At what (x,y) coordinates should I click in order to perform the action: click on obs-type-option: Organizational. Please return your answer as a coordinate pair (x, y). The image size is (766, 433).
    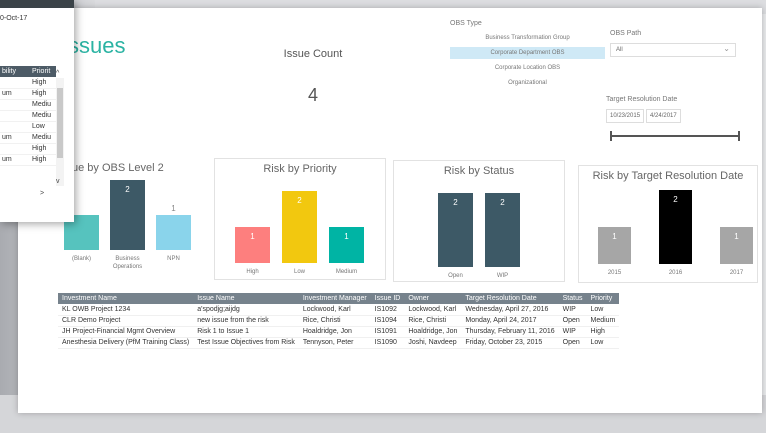
    Looking at the image, I should click on (527, 83).